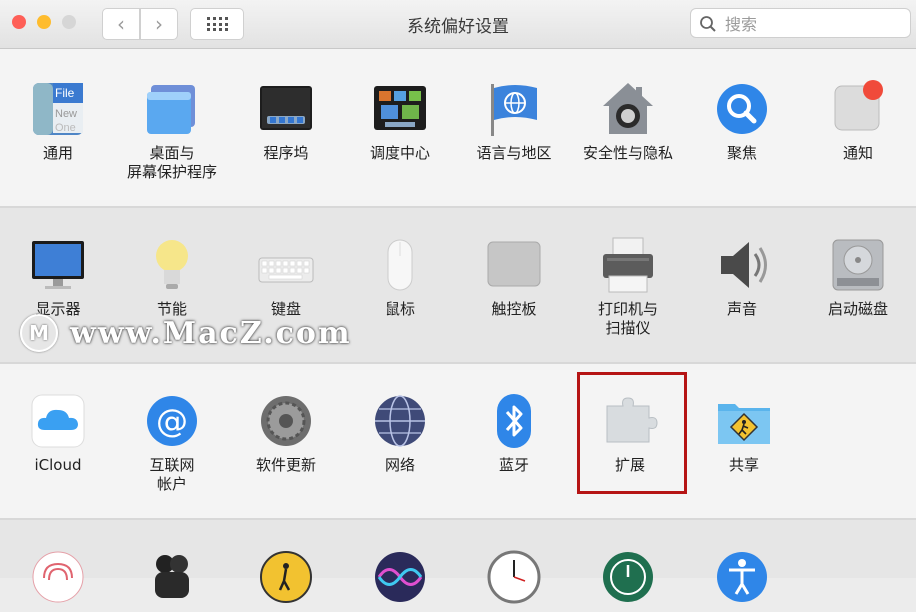  I want to click on pref-energy-saver: 节能, so click(172, 277).